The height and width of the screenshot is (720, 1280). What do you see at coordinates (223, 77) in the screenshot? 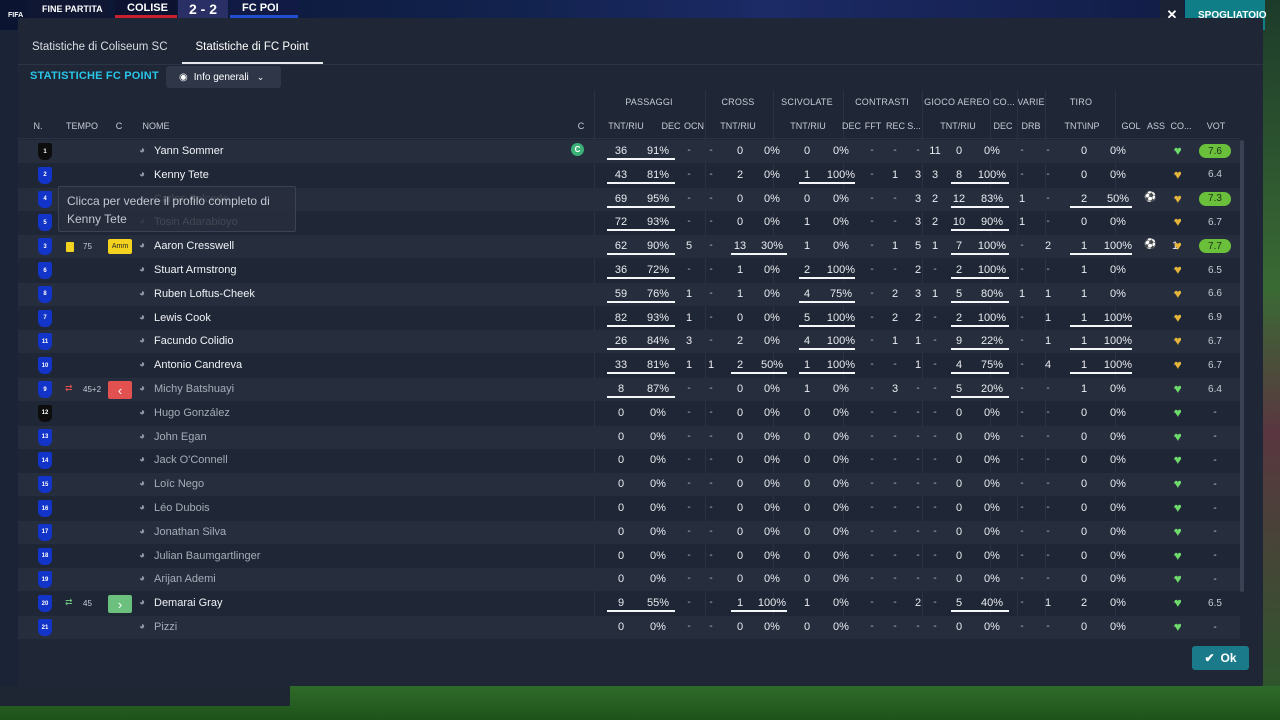
I see `view-dropdown: ◉ Info generali ⌄` at bounding box center [223, 77].